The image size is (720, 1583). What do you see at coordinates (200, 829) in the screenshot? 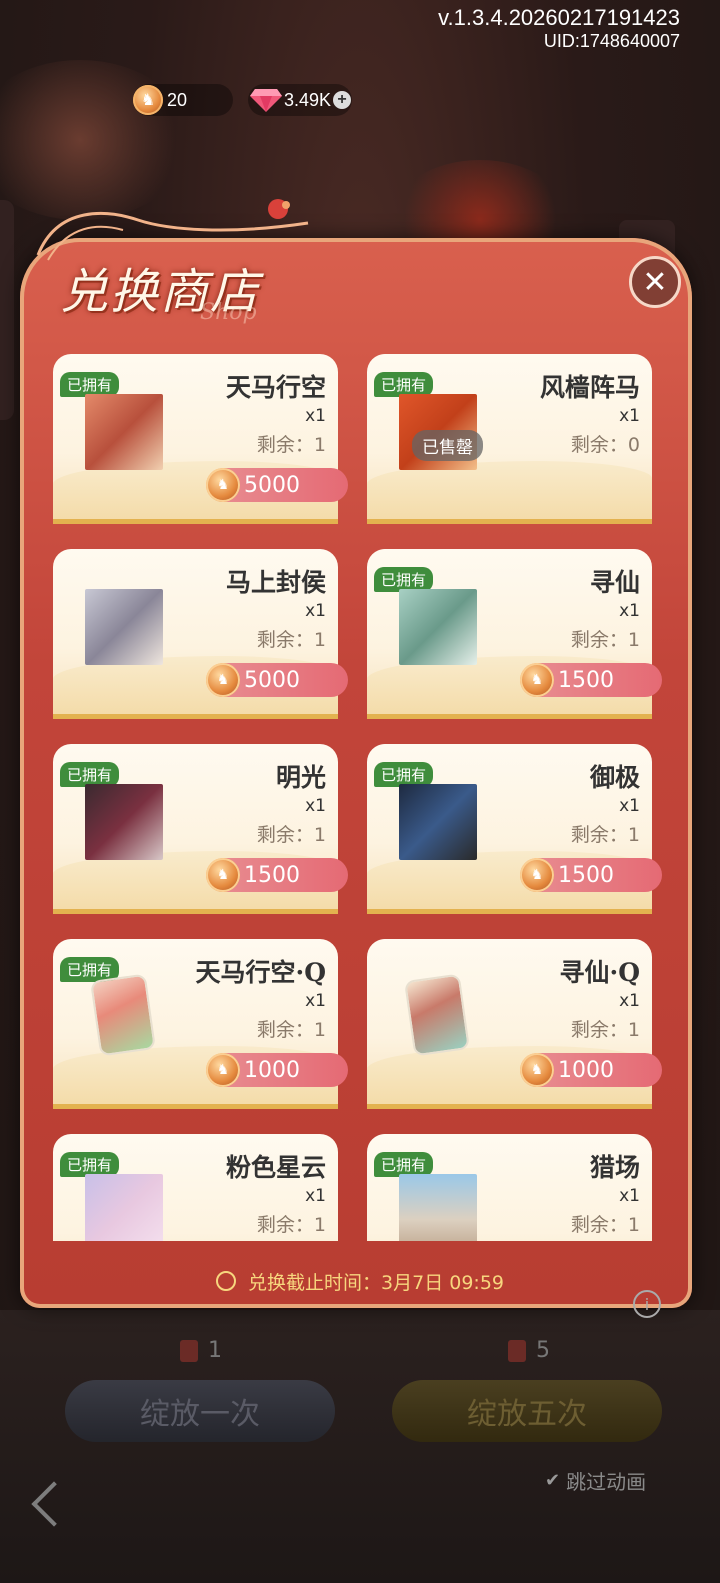
I see `shop-item-card: 已拥有 明光 x1 剩余：1 ♞ 1500` at bounding box center [200, 829].